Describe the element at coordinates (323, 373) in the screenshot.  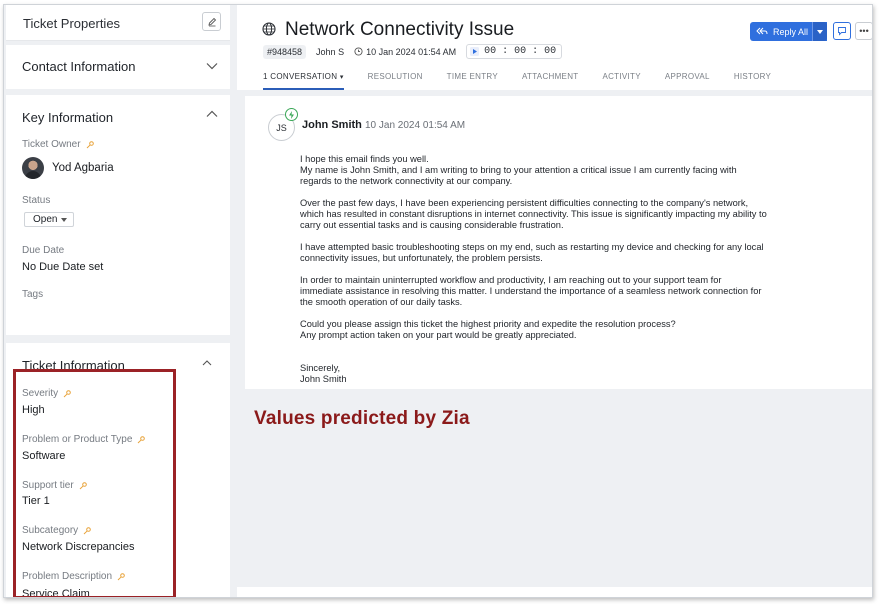
I see `message-signoff: Sincerely, John Smith` at that location.